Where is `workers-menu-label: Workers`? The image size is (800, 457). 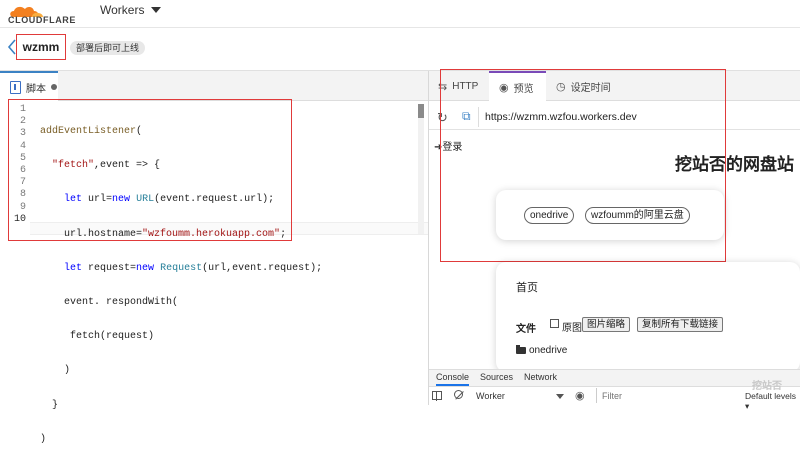 workers-menu-label: Workers is located at coordinates (122, 10).